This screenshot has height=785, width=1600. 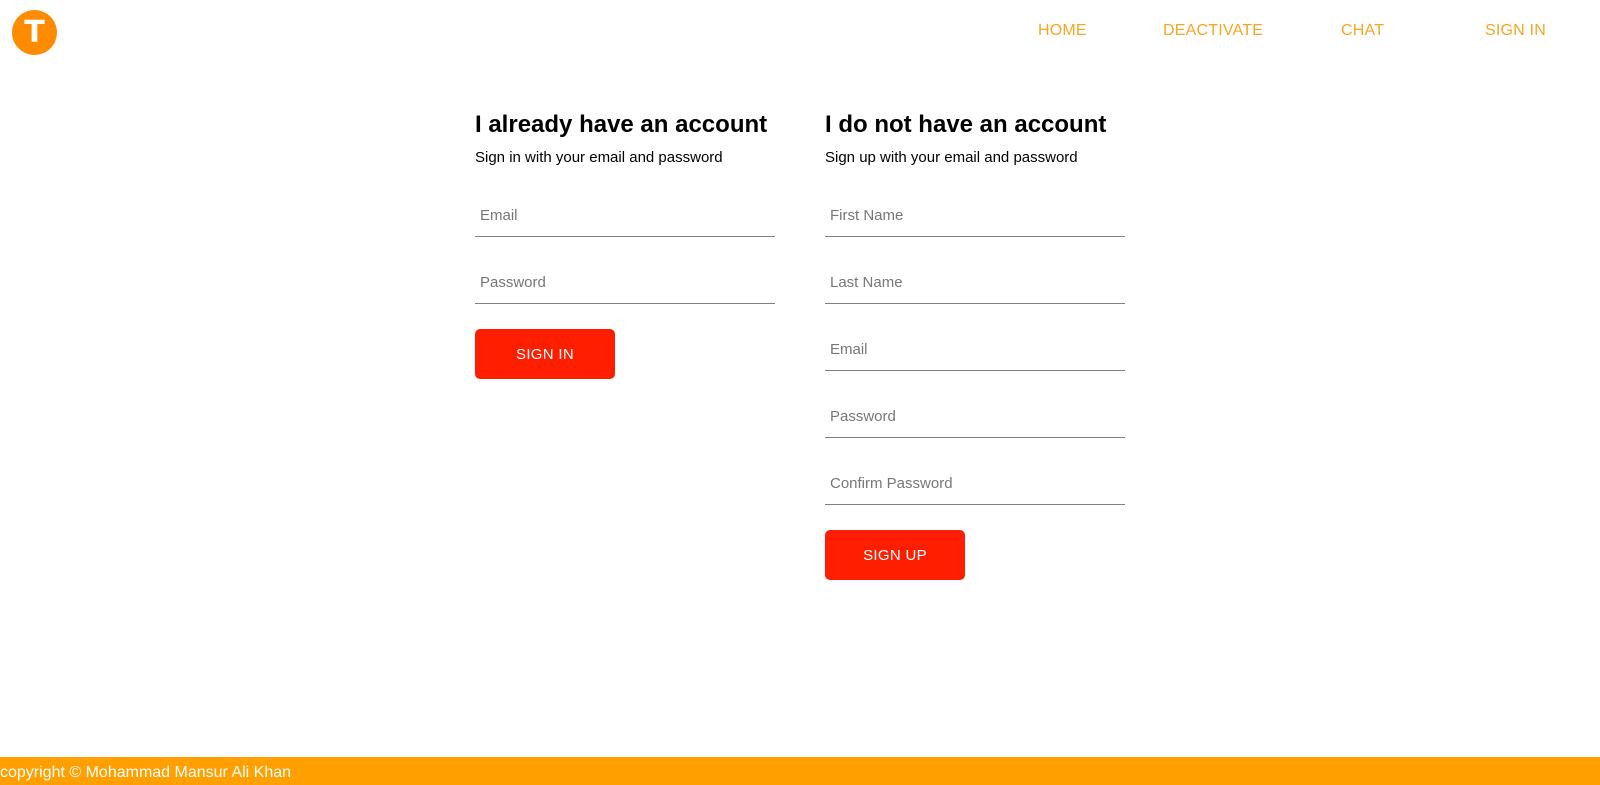 What do you see at coordinates (1213, 31) in the screenshot?
I see `nav-deactivate-link: DEACTIVATE` at bounding box center [1213, 31].